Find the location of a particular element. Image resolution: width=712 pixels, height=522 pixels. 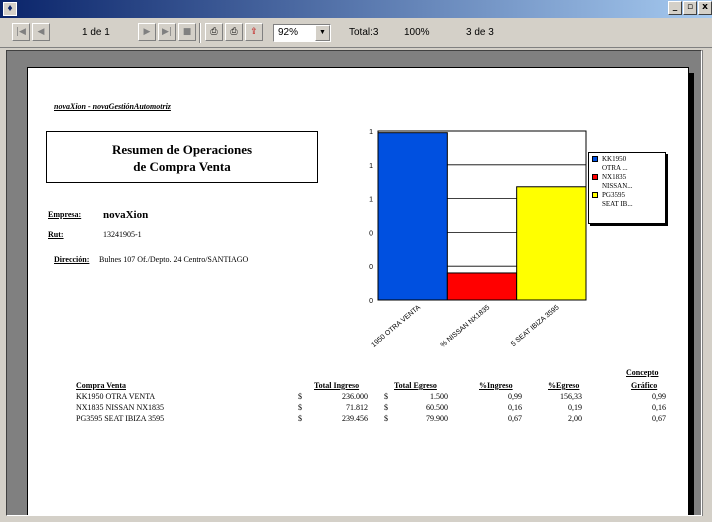

legend-item: PG3595 is located at coordinates (627, 195).